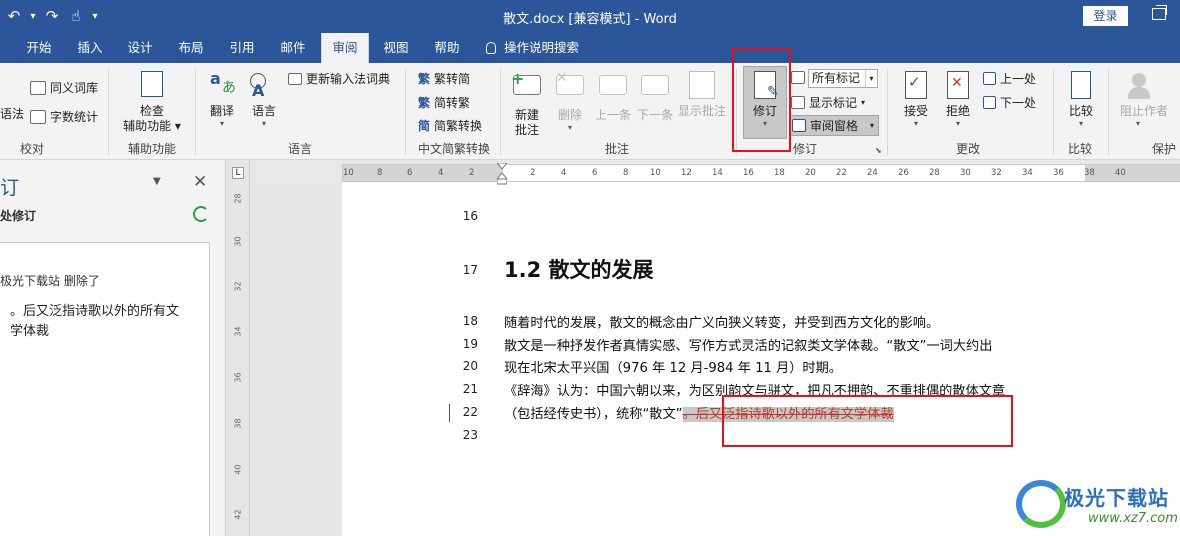  I want to click on compare-button: 比较 ▾, so click(1081, 100).